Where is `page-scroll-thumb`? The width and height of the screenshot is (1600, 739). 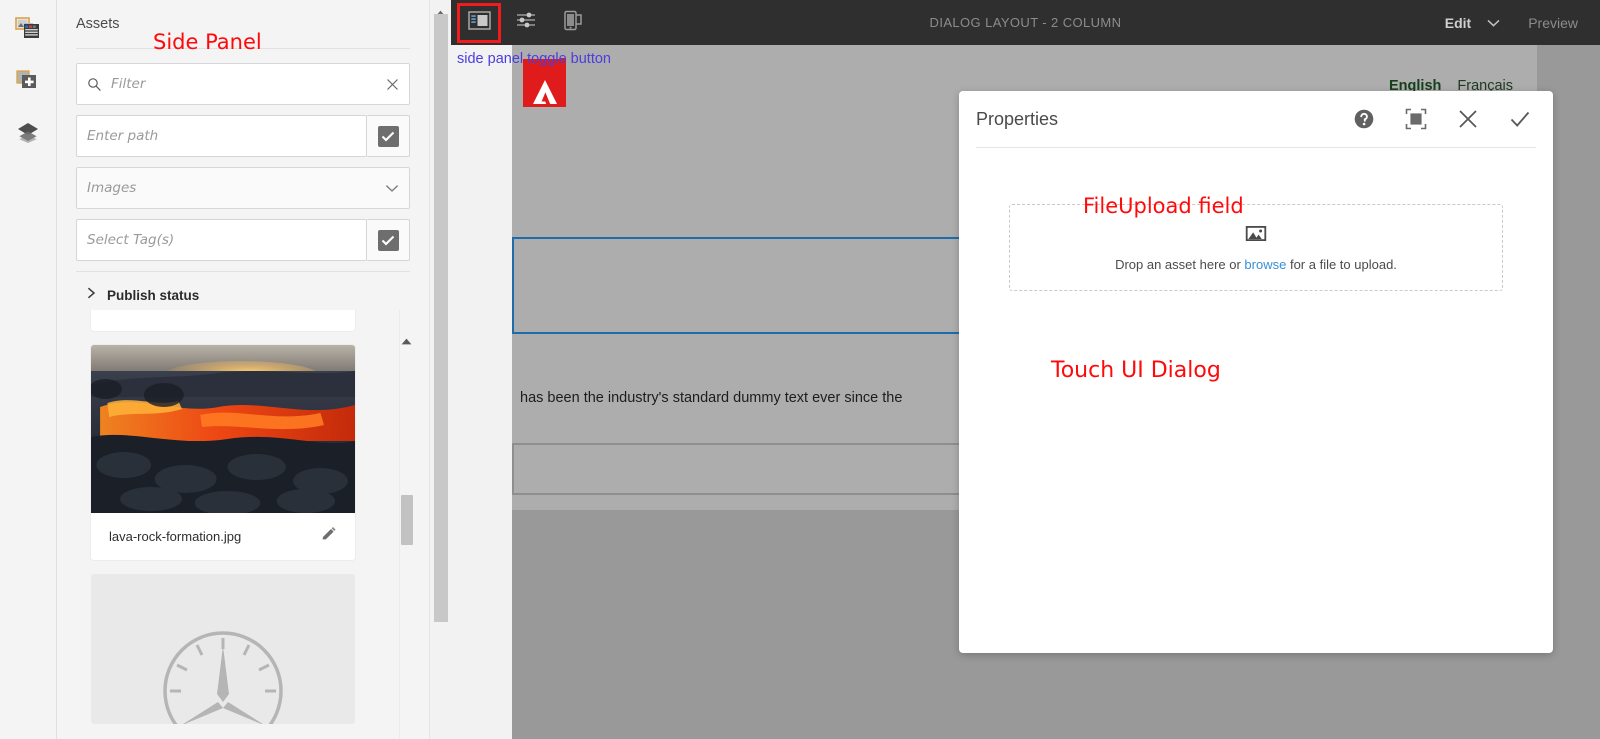 page-scroll-thumb is located at coordinates (441, 318).